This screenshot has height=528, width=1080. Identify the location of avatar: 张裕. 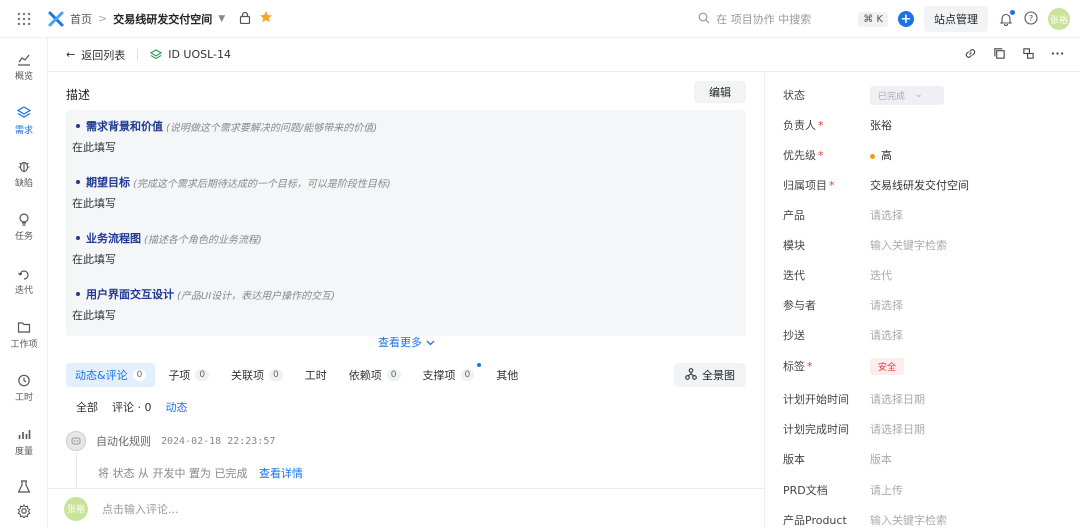
(76, 508).